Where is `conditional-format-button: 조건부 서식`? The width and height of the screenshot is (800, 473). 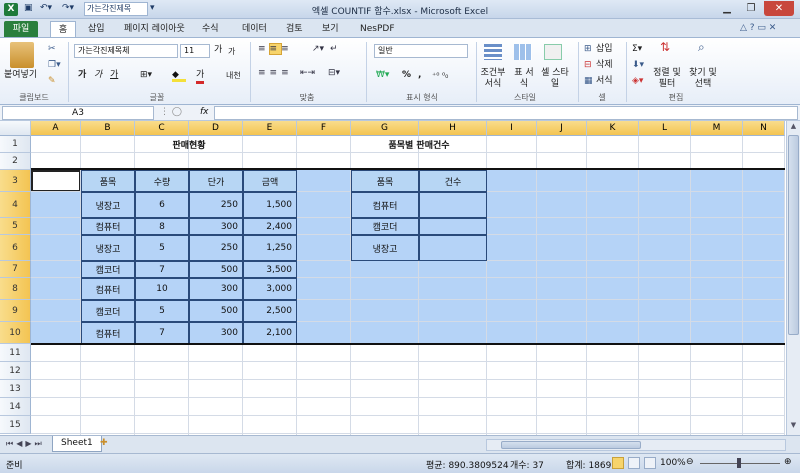
conditional-format-button: 조건부 서식 is located at coordinates (493, 79).